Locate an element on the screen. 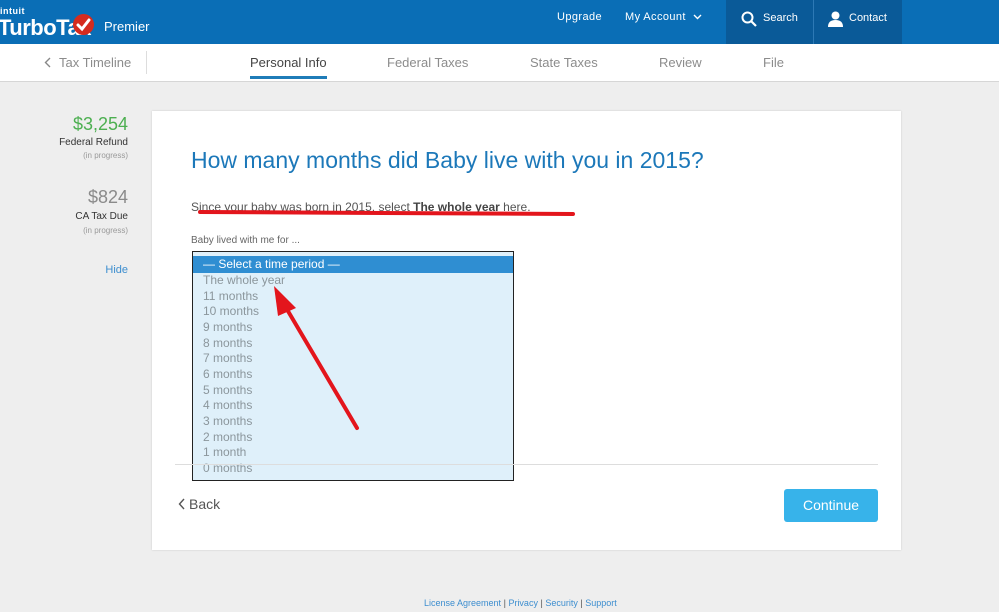  select-option: — Select a time period — is located at coordinates (353, 264).